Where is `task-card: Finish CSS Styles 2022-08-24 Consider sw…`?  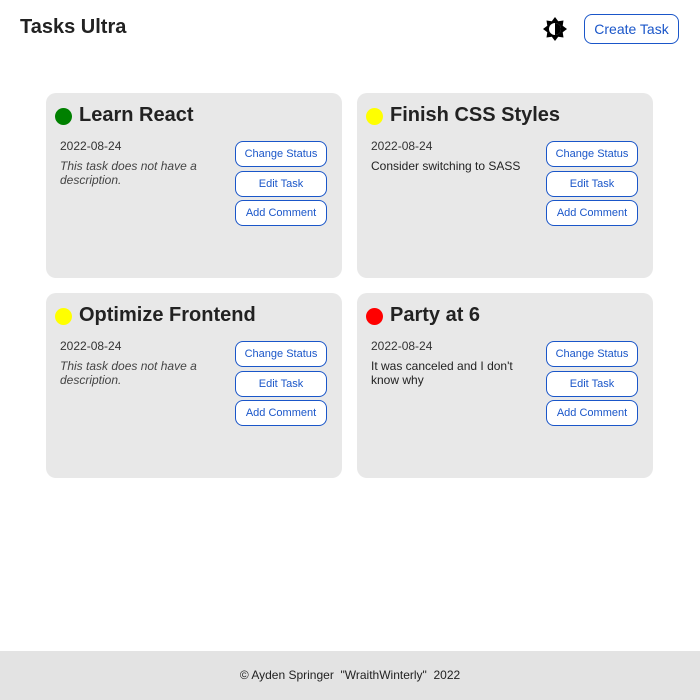
task-card: Finish CSS Styles 2022-08-24 Consider sw… is located at coordinates (505, 185).